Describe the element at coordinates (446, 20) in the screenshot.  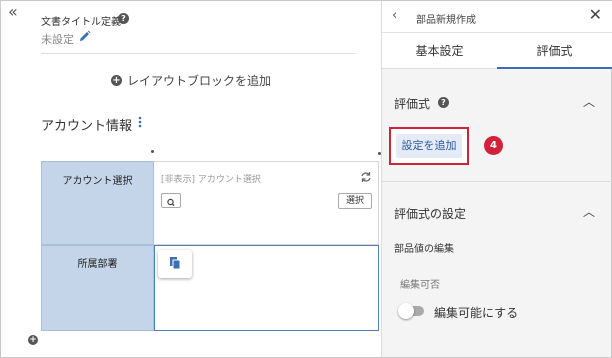
I see `panel-title: 部品新規作成` at that location.